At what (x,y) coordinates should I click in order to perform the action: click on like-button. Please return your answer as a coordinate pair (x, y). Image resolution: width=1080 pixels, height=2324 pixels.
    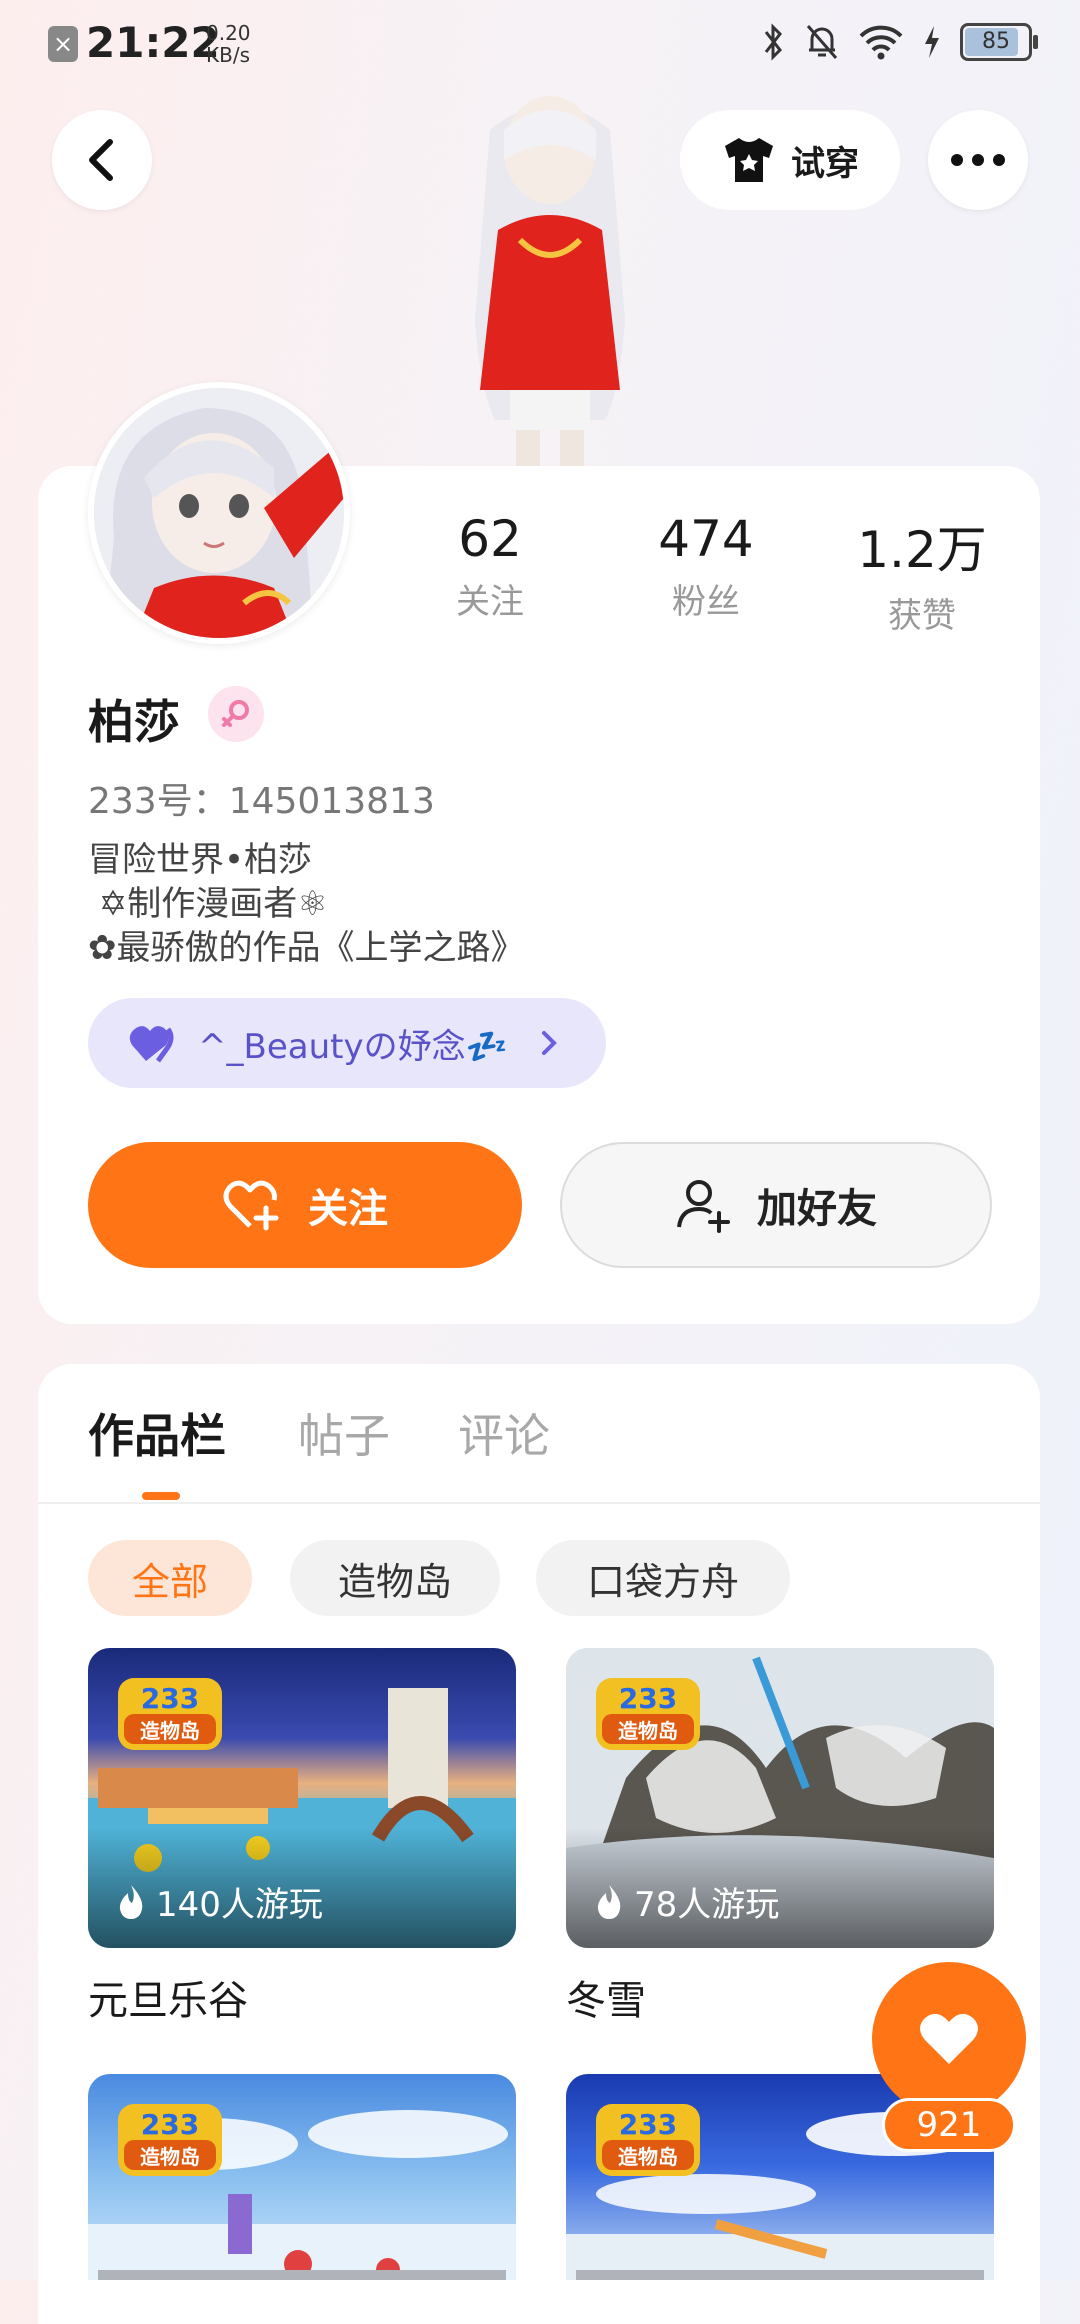
    Looking at the image, I should click on (949, 2039).